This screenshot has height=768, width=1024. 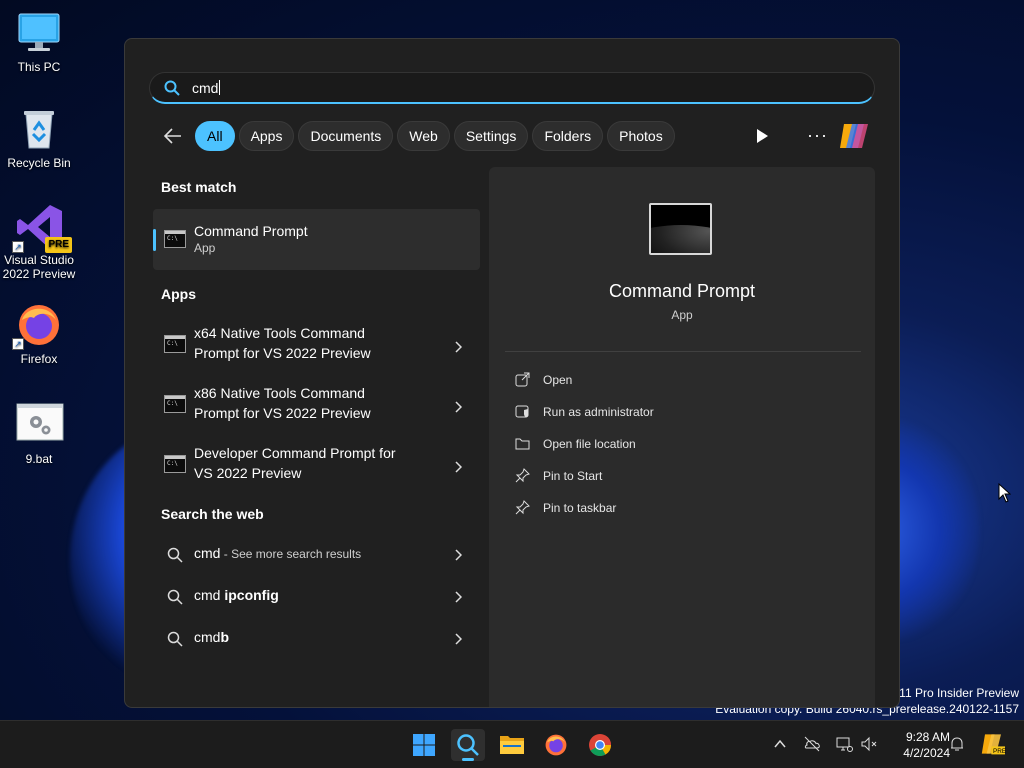 I want to click on clock-date: 4/2/2024, so click(x=926, y=753).